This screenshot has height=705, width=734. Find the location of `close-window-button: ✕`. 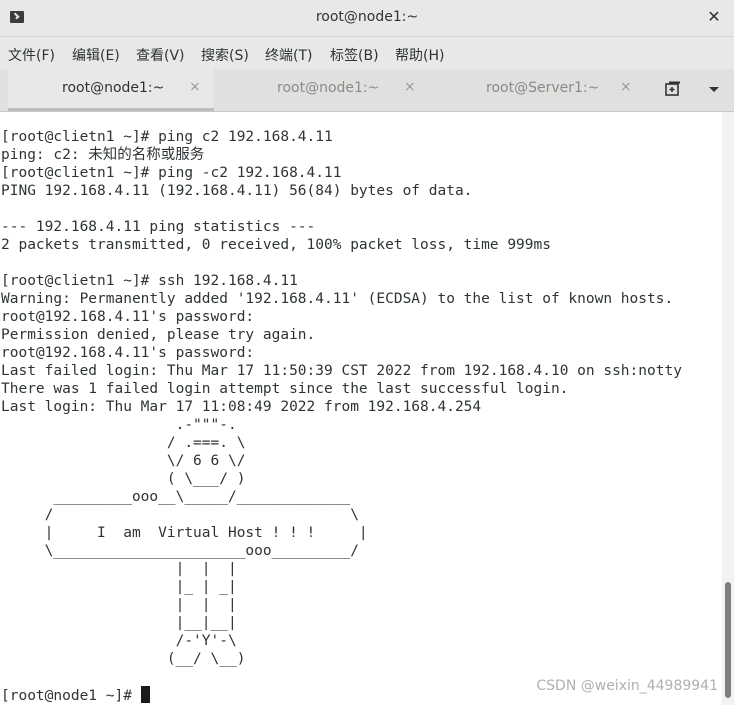

close-window-button: ✕ is located at coordinates (714, 17).